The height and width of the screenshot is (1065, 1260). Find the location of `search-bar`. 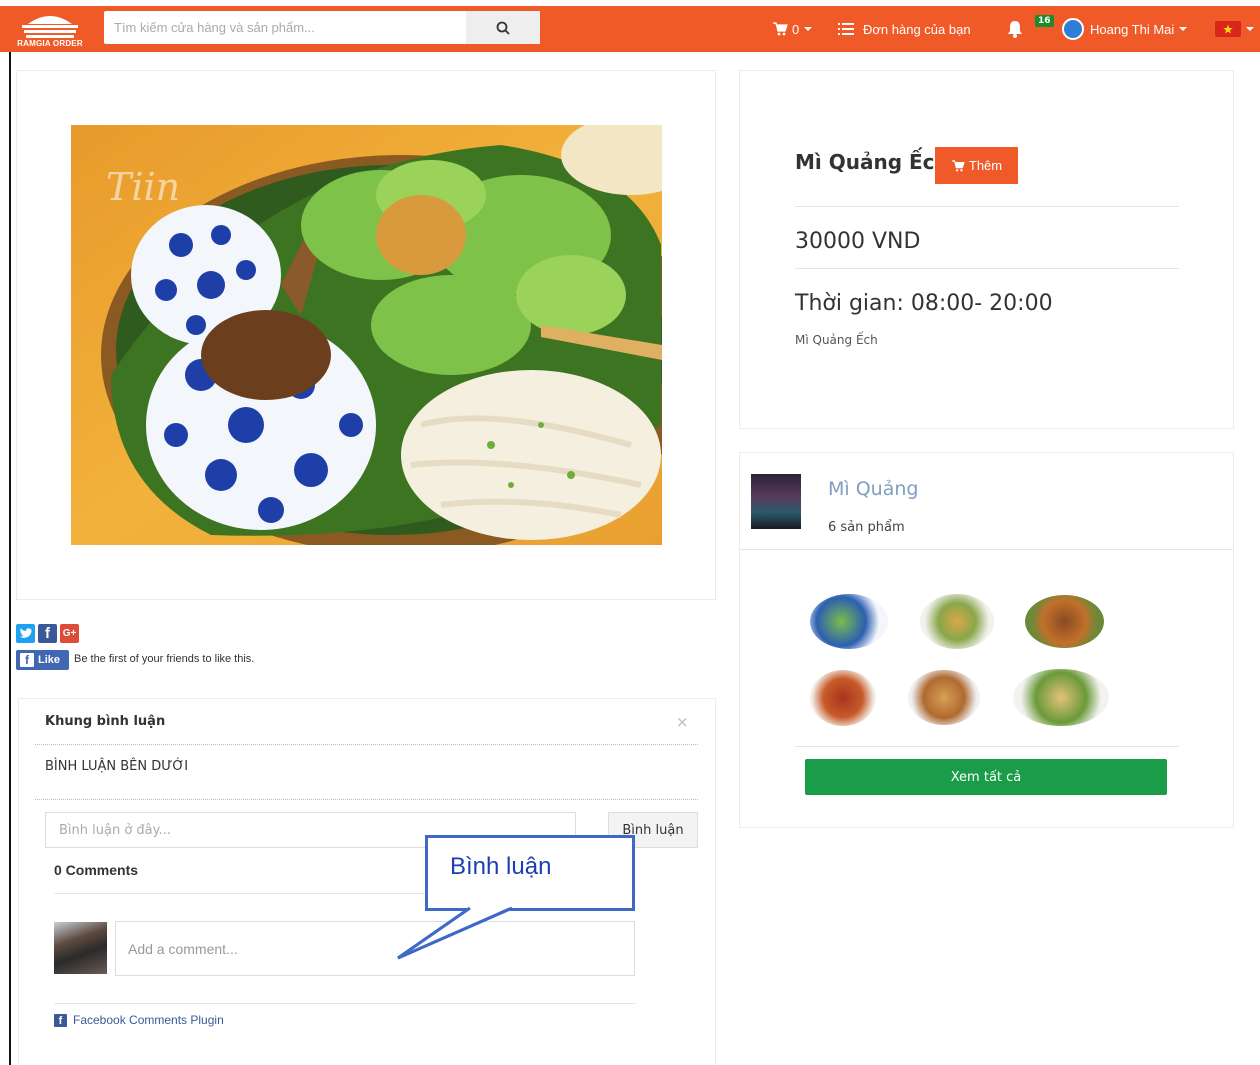

search-bar is located at coordinates (322, 27).